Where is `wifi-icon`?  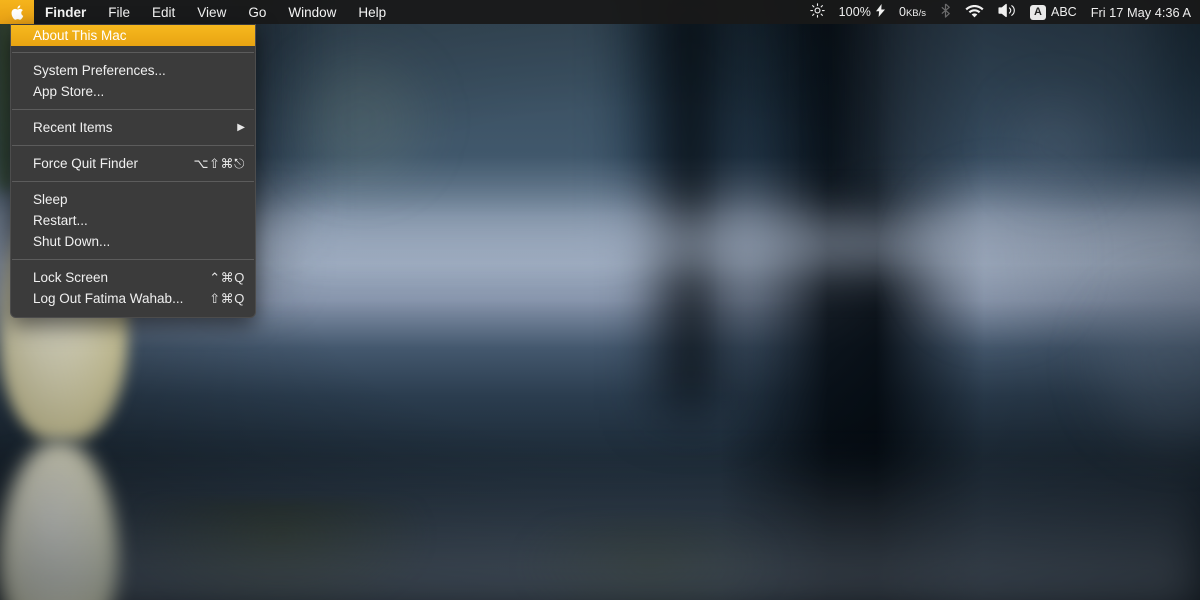
wifi-icon is located at coordinates (974, 12).